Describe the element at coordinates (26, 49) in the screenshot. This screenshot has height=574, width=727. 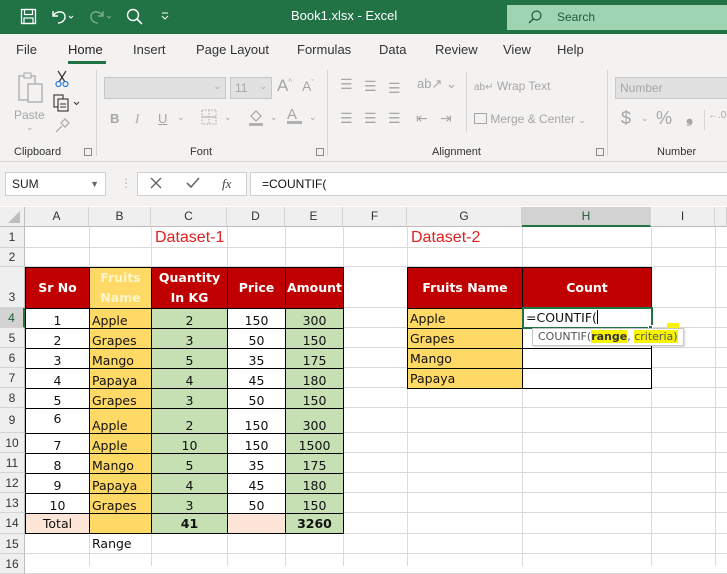
I see `tab-file: File` at that location.